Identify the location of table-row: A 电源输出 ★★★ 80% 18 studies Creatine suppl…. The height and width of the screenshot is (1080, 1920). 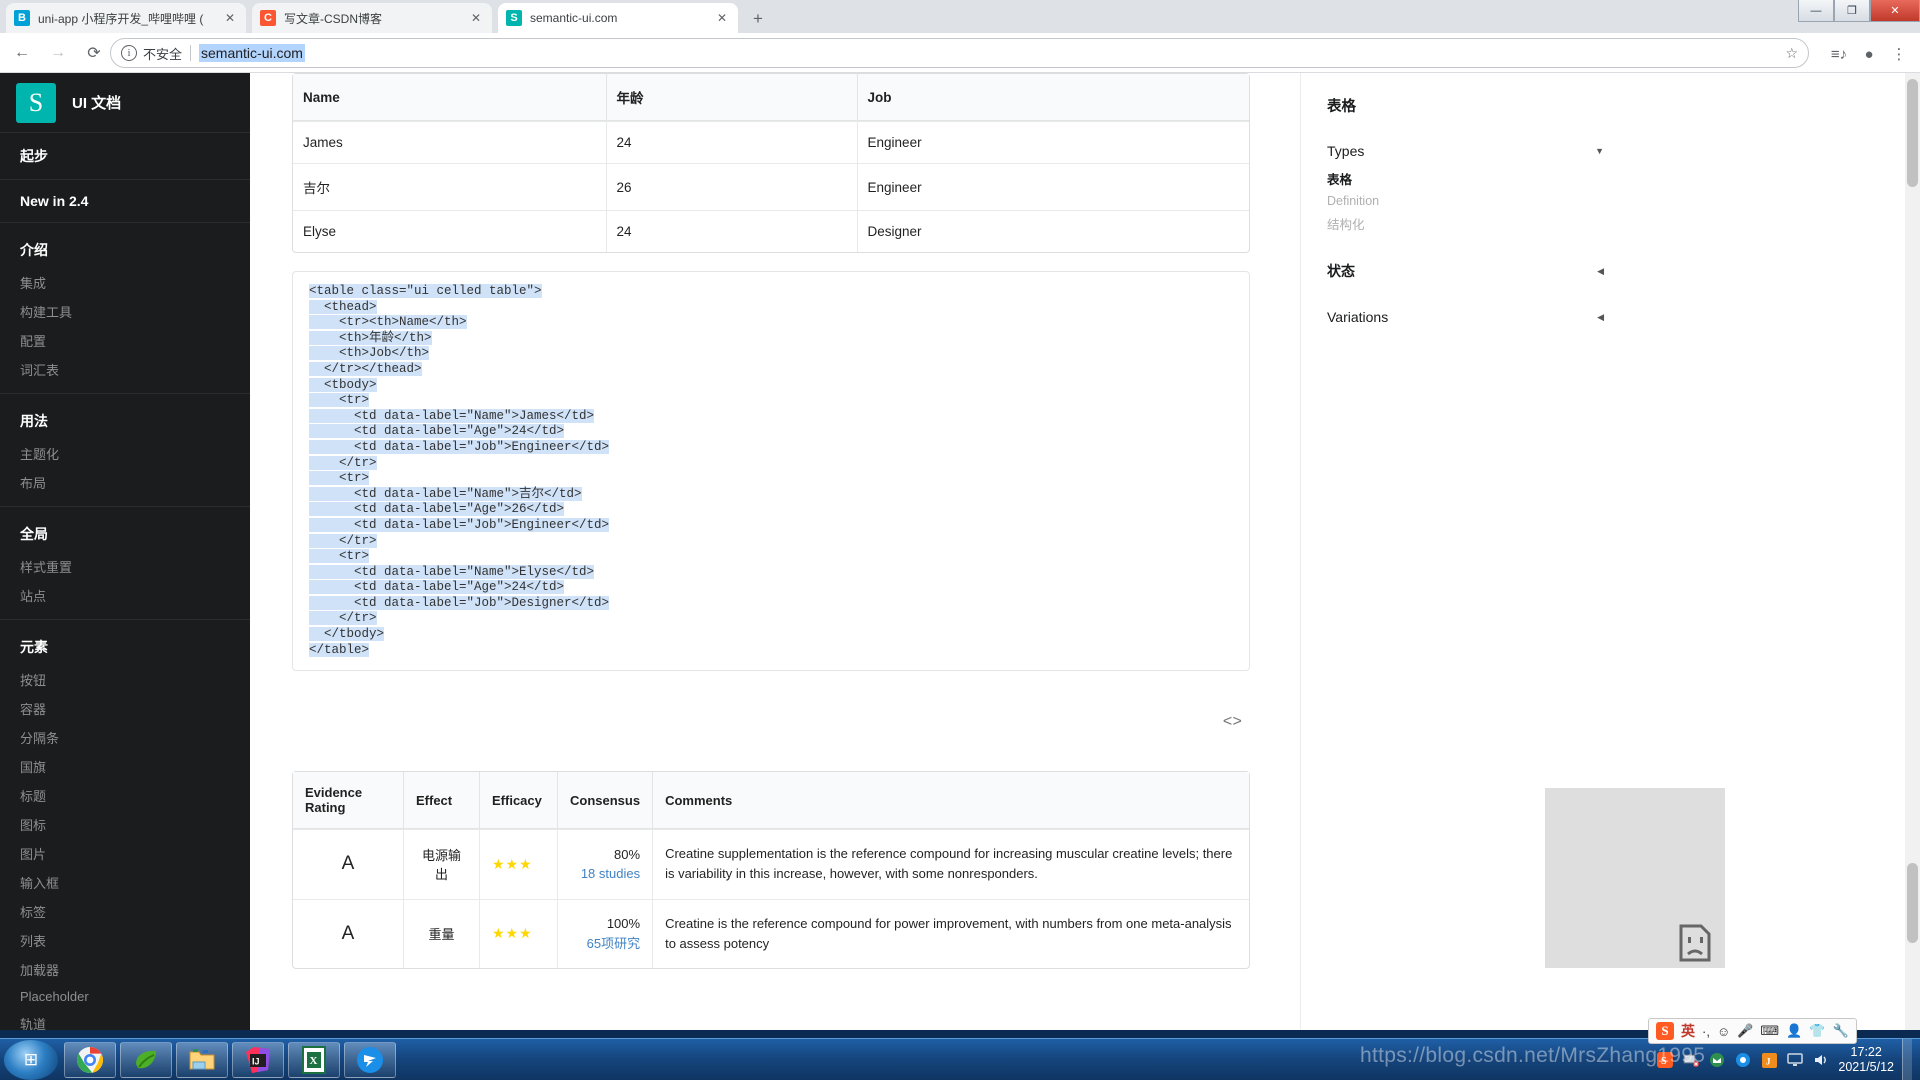
(771, 864).